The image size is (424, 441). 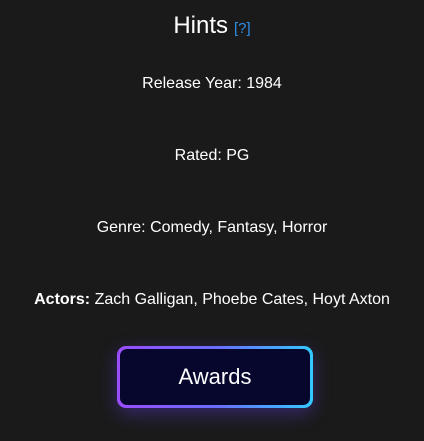 I want to click on actors-value: Zach Galligan, Phoebe Cates, Hoyt Axton, so click(x=242, y=299).